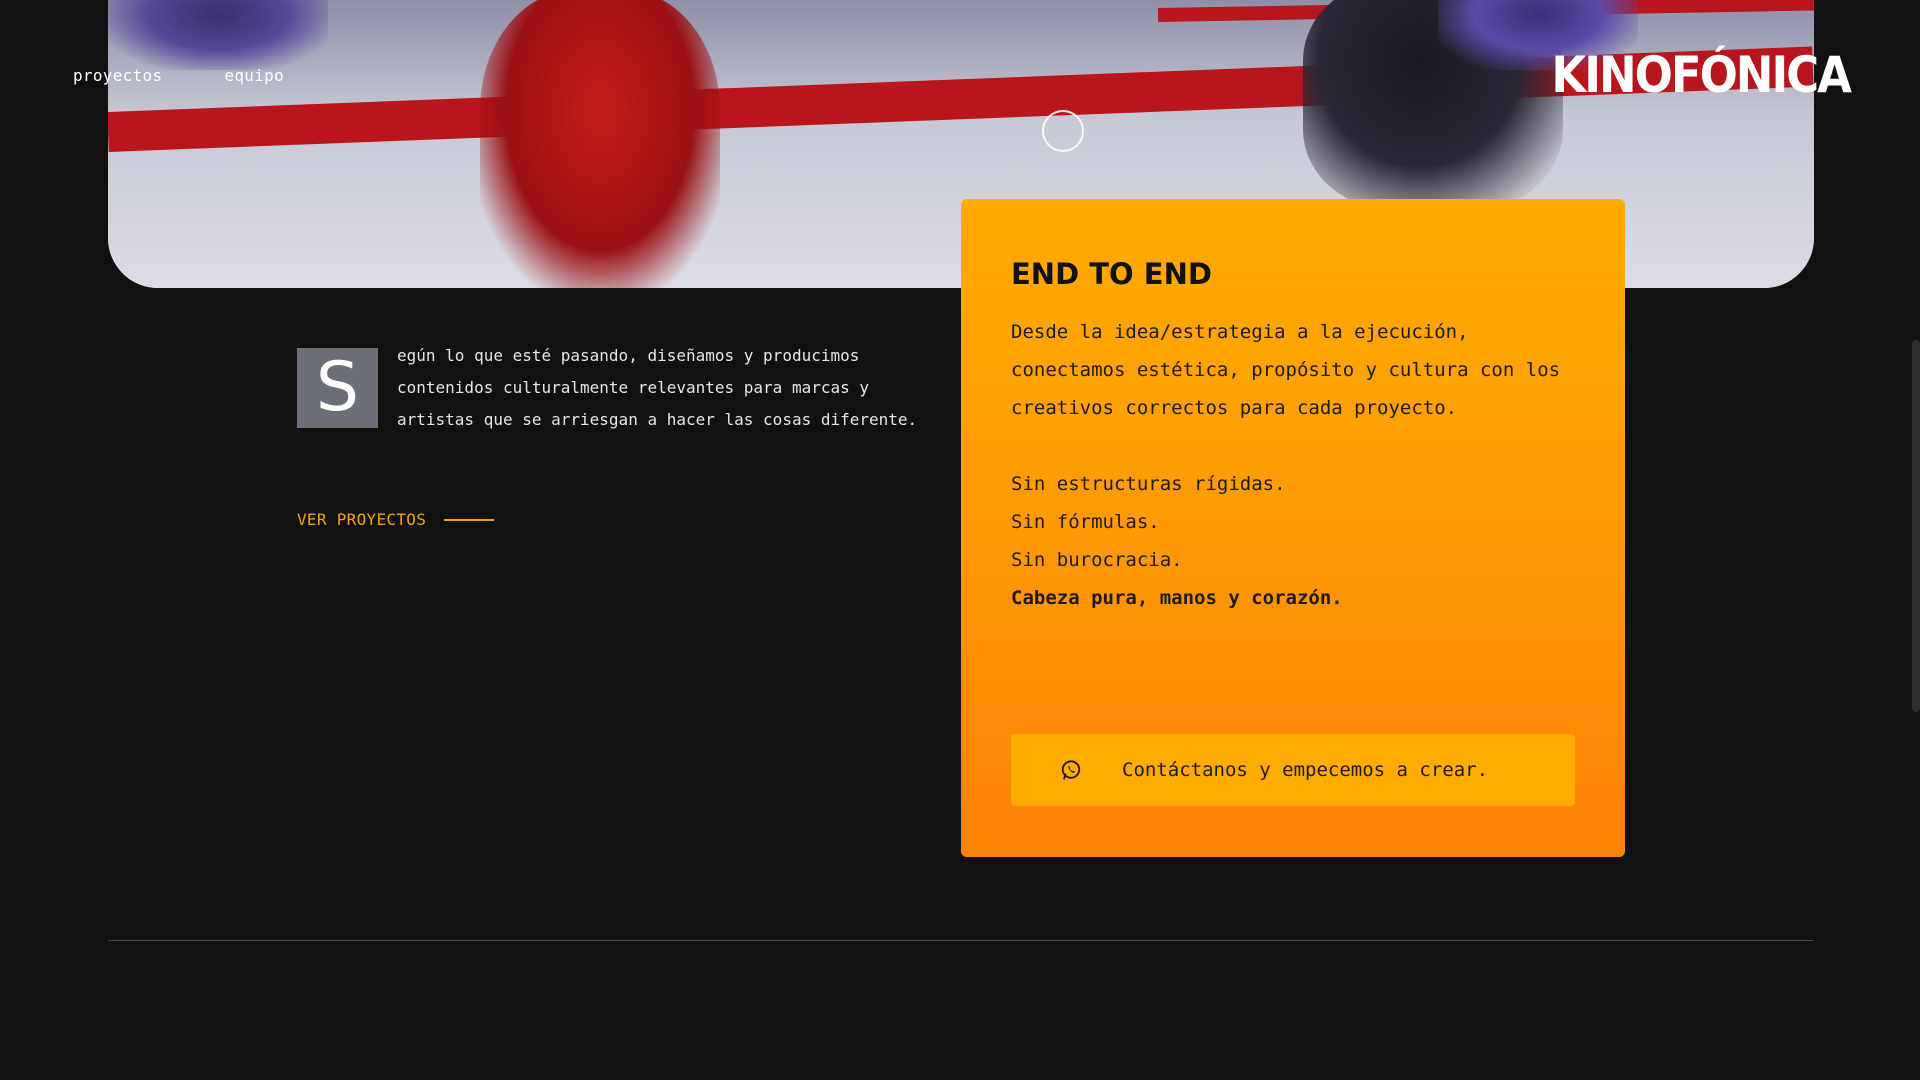 The image size is (1920, 1080). Describe the element at coordinates (961, 940) in the screenshot. I see `section-divider` at that location.